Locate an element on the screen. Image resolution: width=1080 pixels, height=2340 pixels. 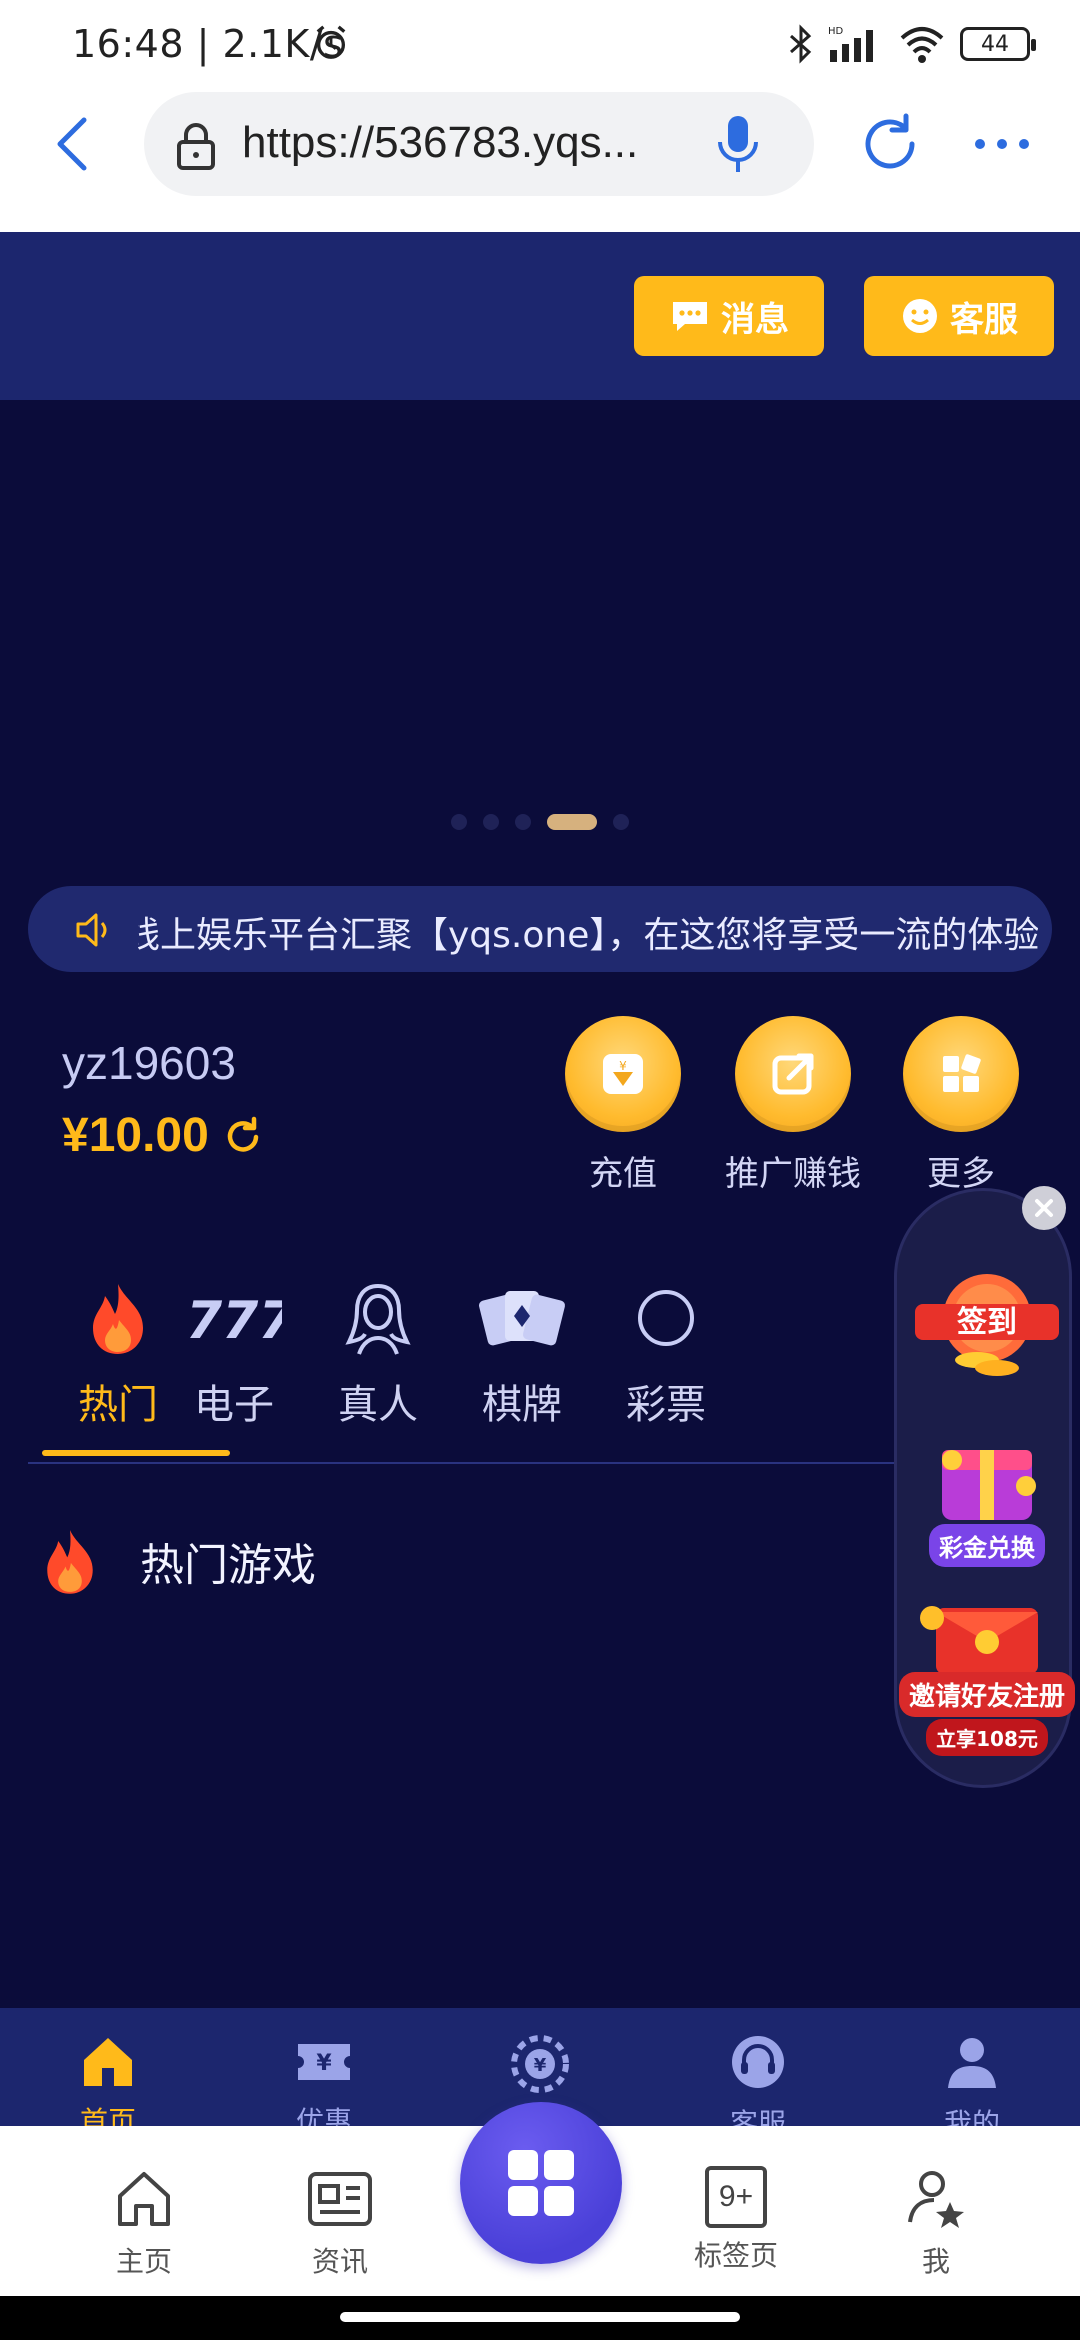
close-icon is located at coordinates (1044, 1208).